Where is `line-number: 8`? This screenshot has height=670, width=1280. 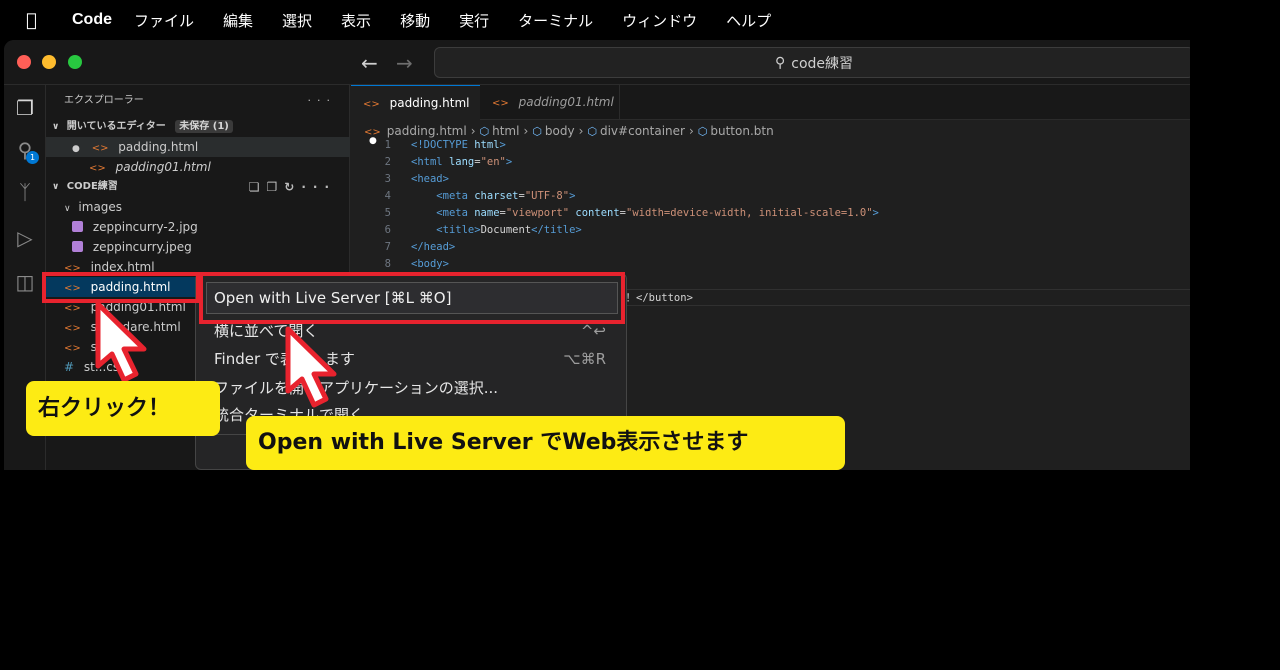
line-number: 8 is located at coordinates (387, 264).